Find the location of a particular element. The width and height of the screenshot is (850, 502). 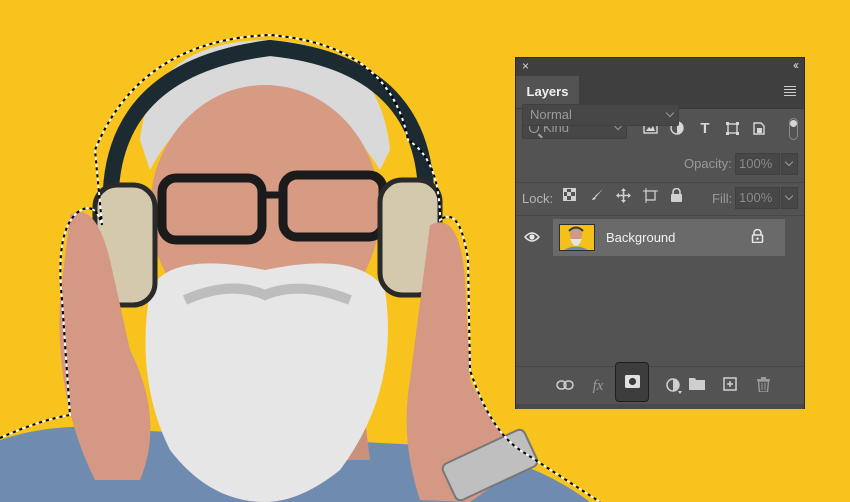

lock-artboard-icon is located at coordinates (650, 197).